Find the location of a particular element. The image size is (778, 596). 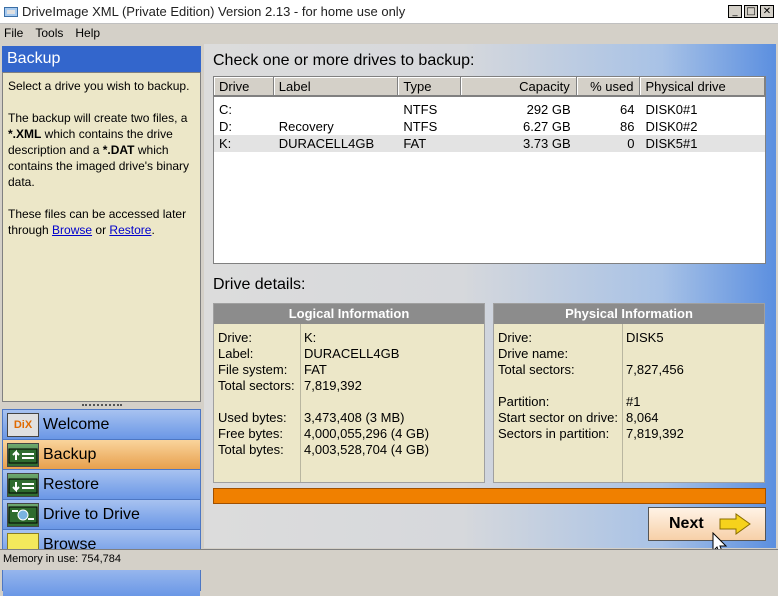

logical-label: Drive: is located at coordinates (235, 337).